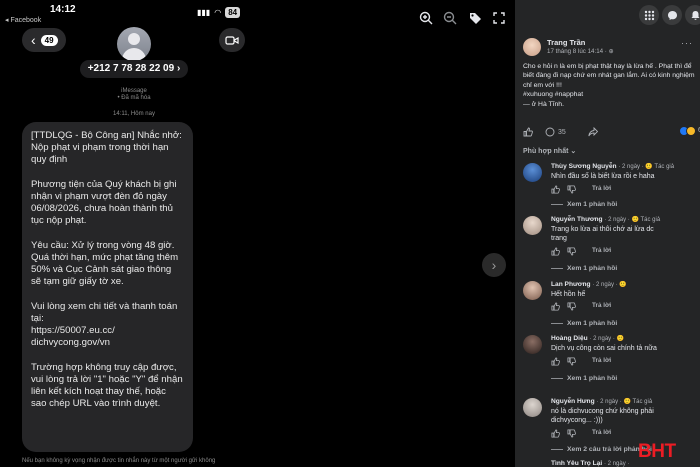  I want to click on chevron-left-icon: ‹, so click(33, 40).